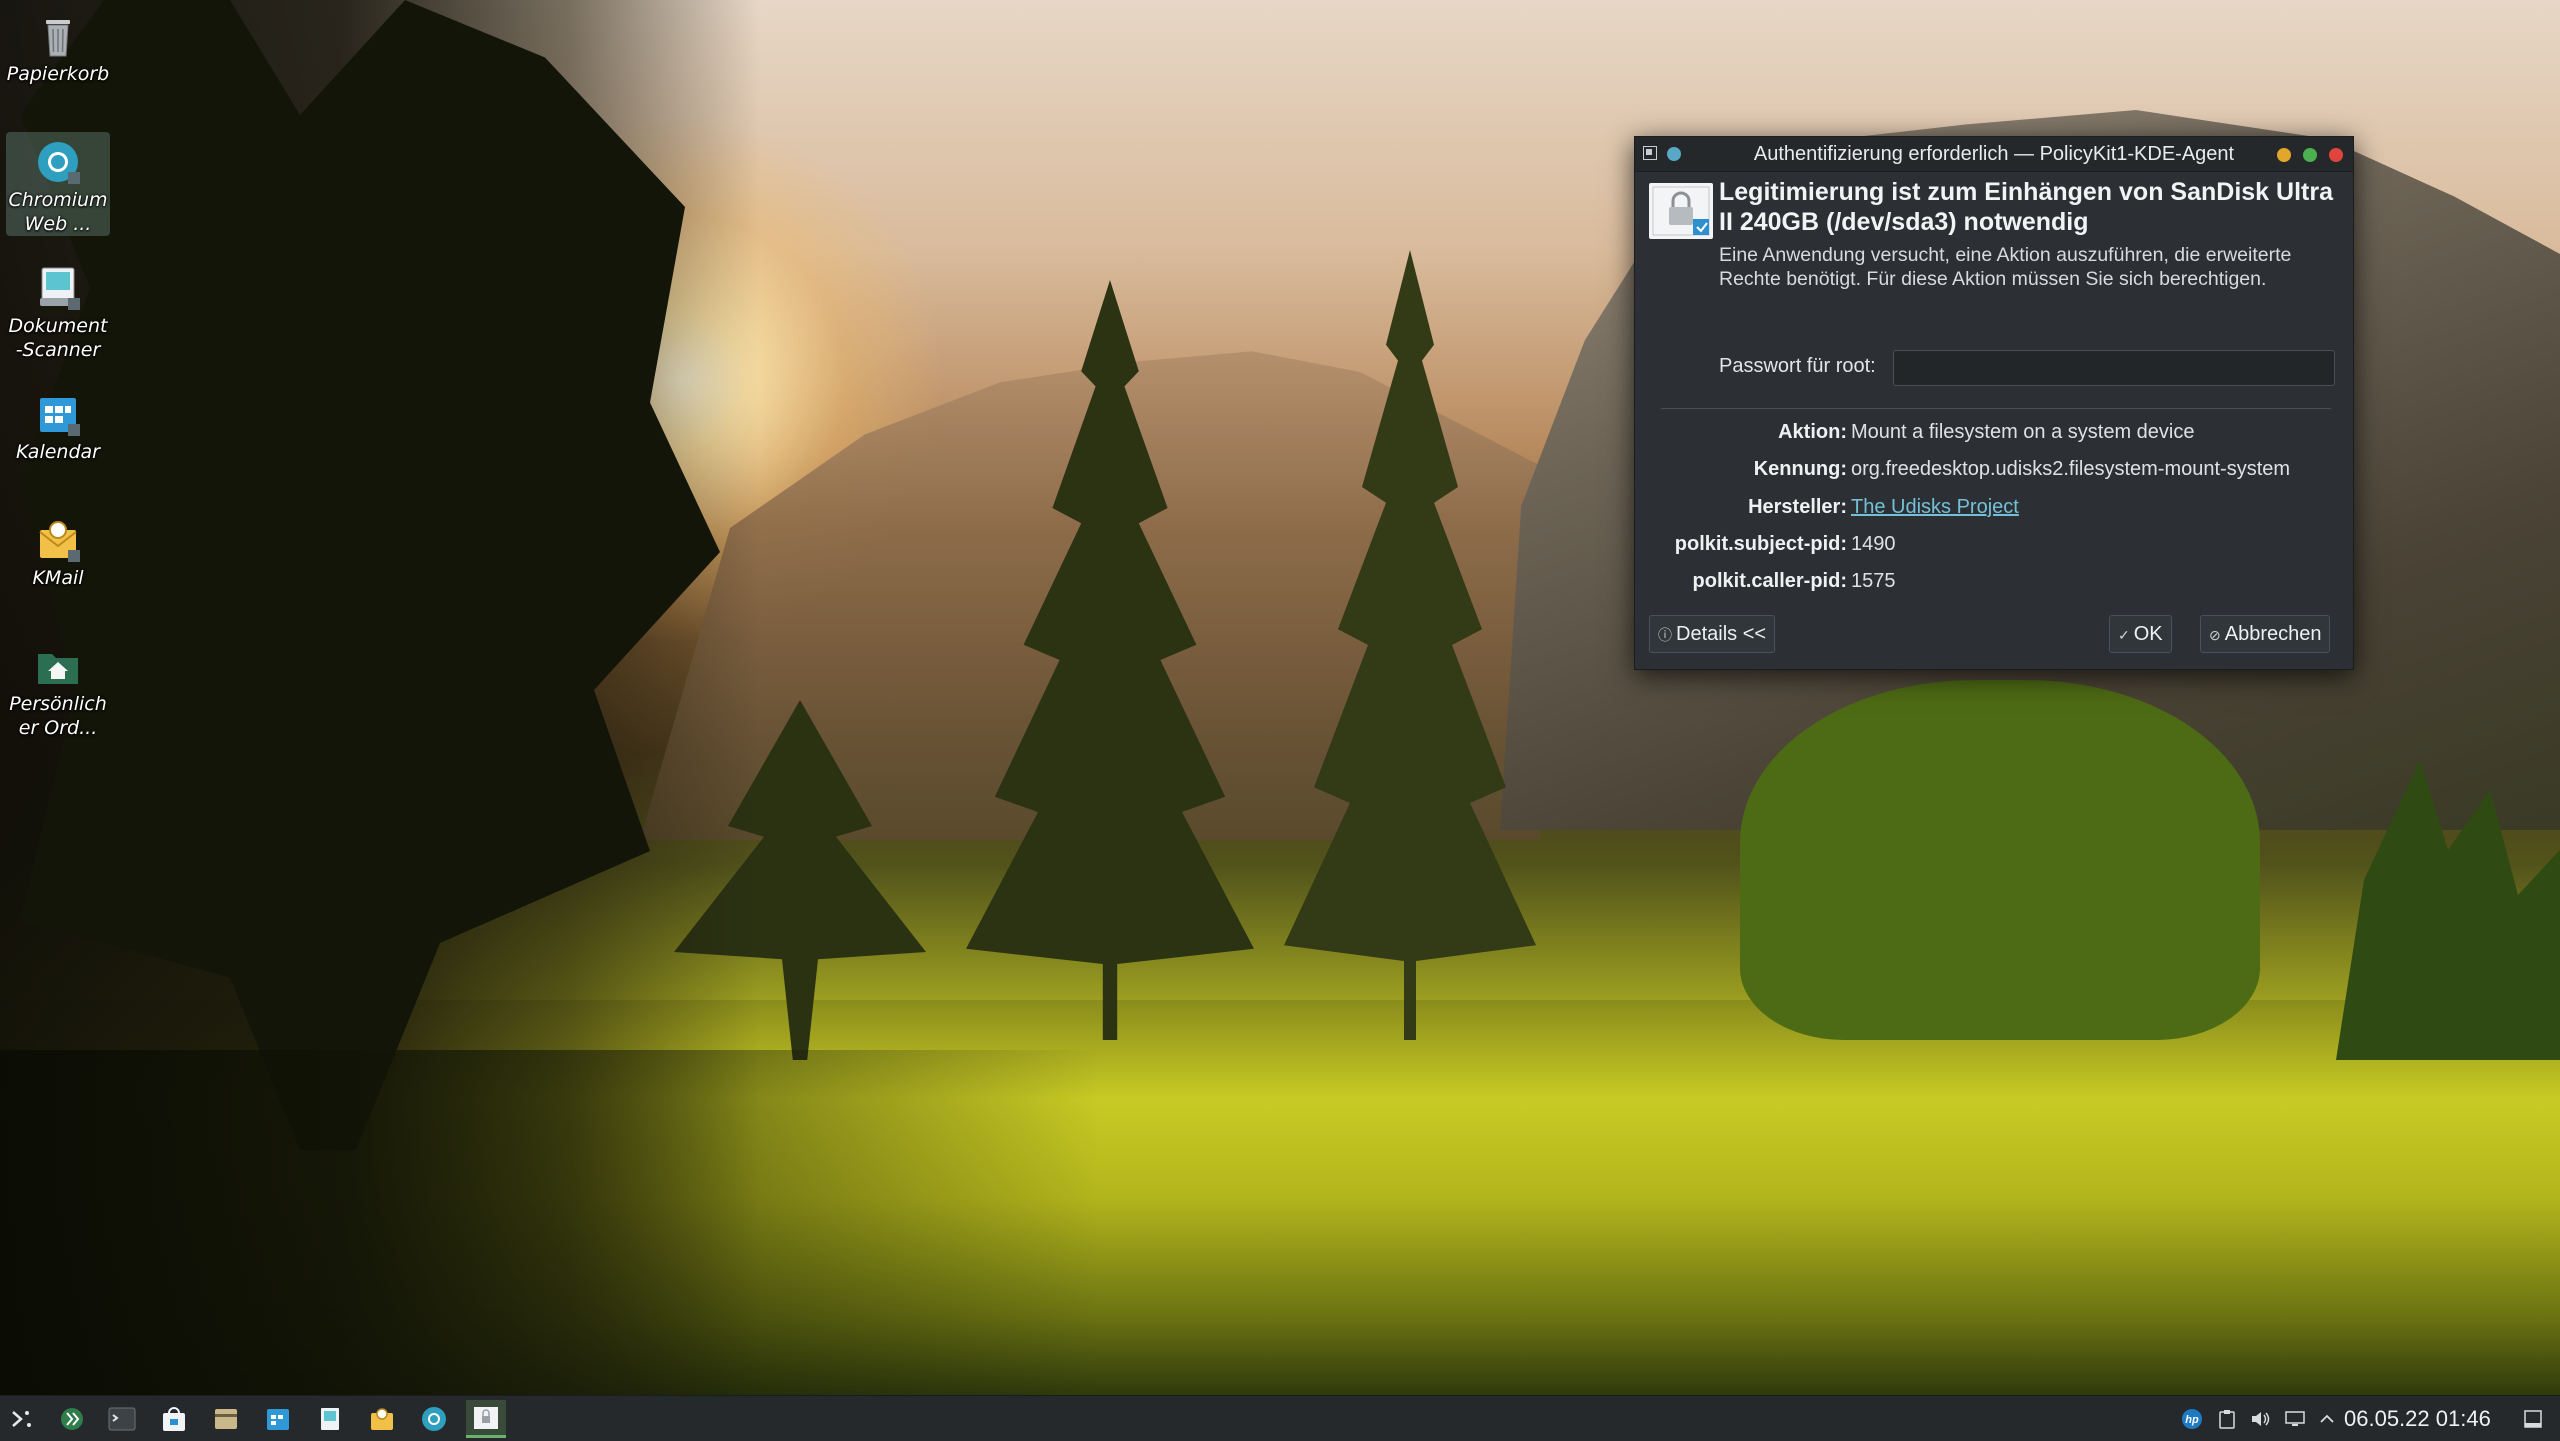 Image resolution: width=2560 pixels, height=1441 pixels. I want to click on trash-icon, so click(58, 38).